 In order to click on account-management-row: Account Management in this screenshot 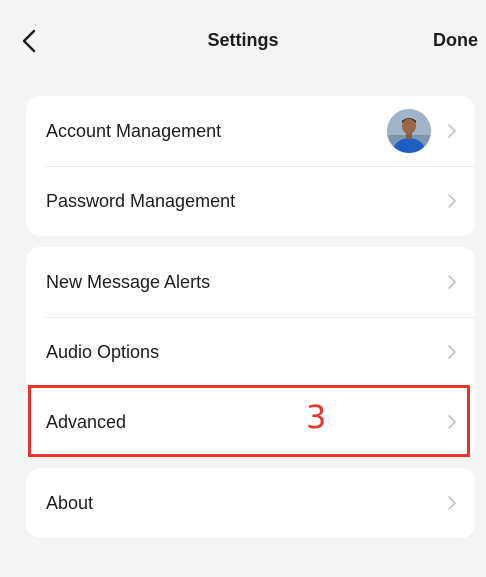, I will do `click(250, 131)`.